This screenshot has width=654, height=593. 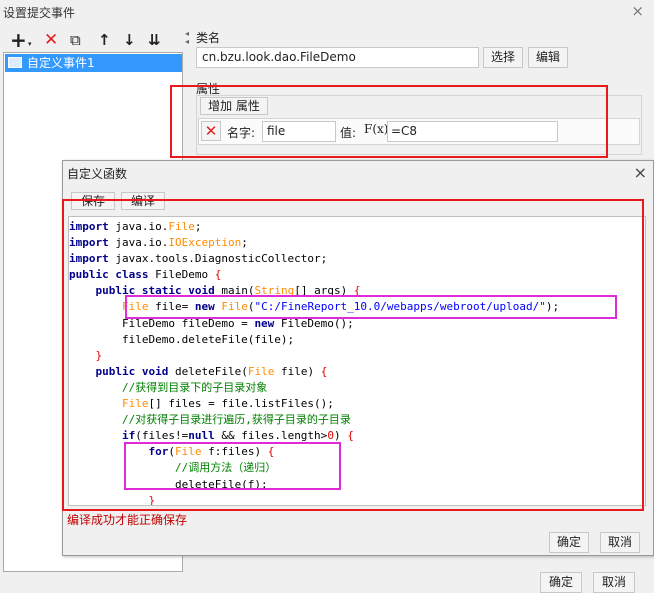 I want to click on copy-icon: ⧉, so click(x=75, y=40).